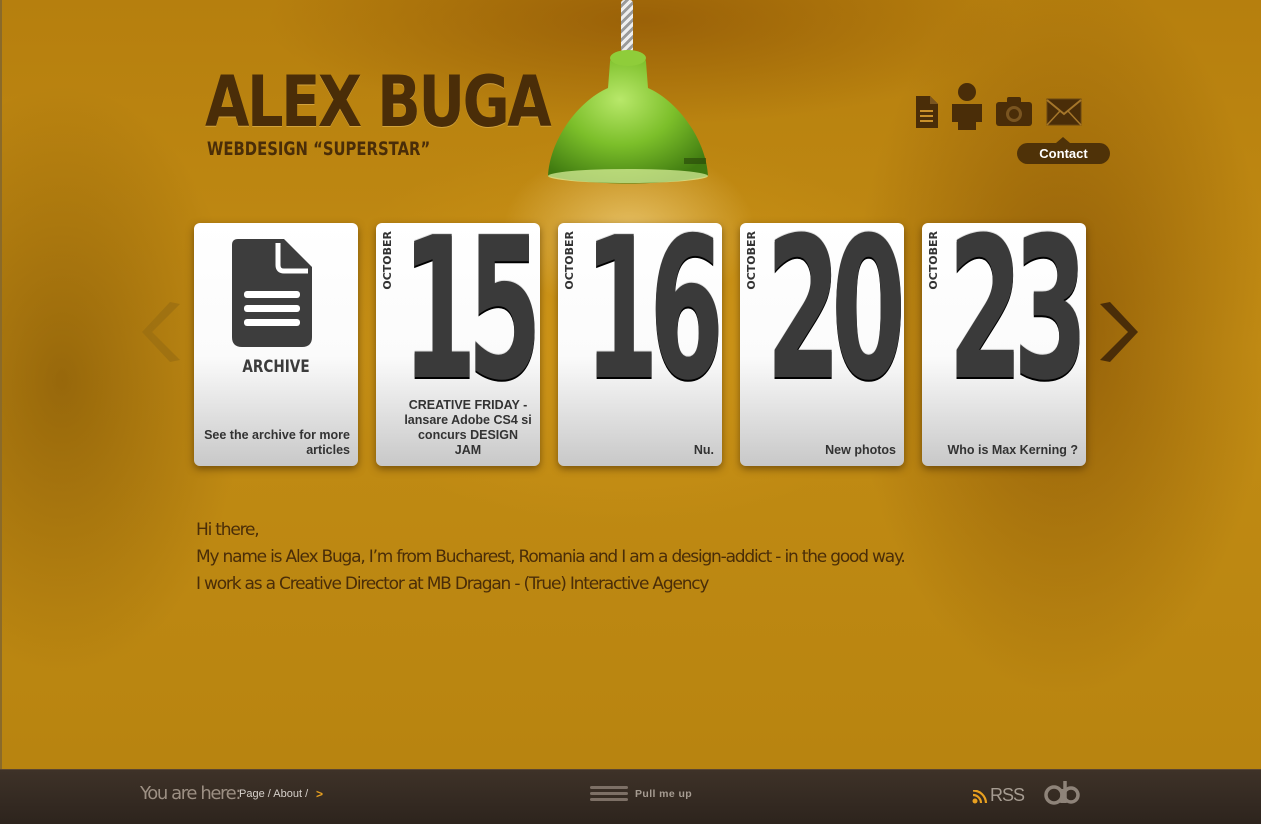 This screenshot has height=824, width=1261. What do you see at coordinates (1014, 111) in the screenshot?
I see `camera-icon` at bounding box center [1014, 111].